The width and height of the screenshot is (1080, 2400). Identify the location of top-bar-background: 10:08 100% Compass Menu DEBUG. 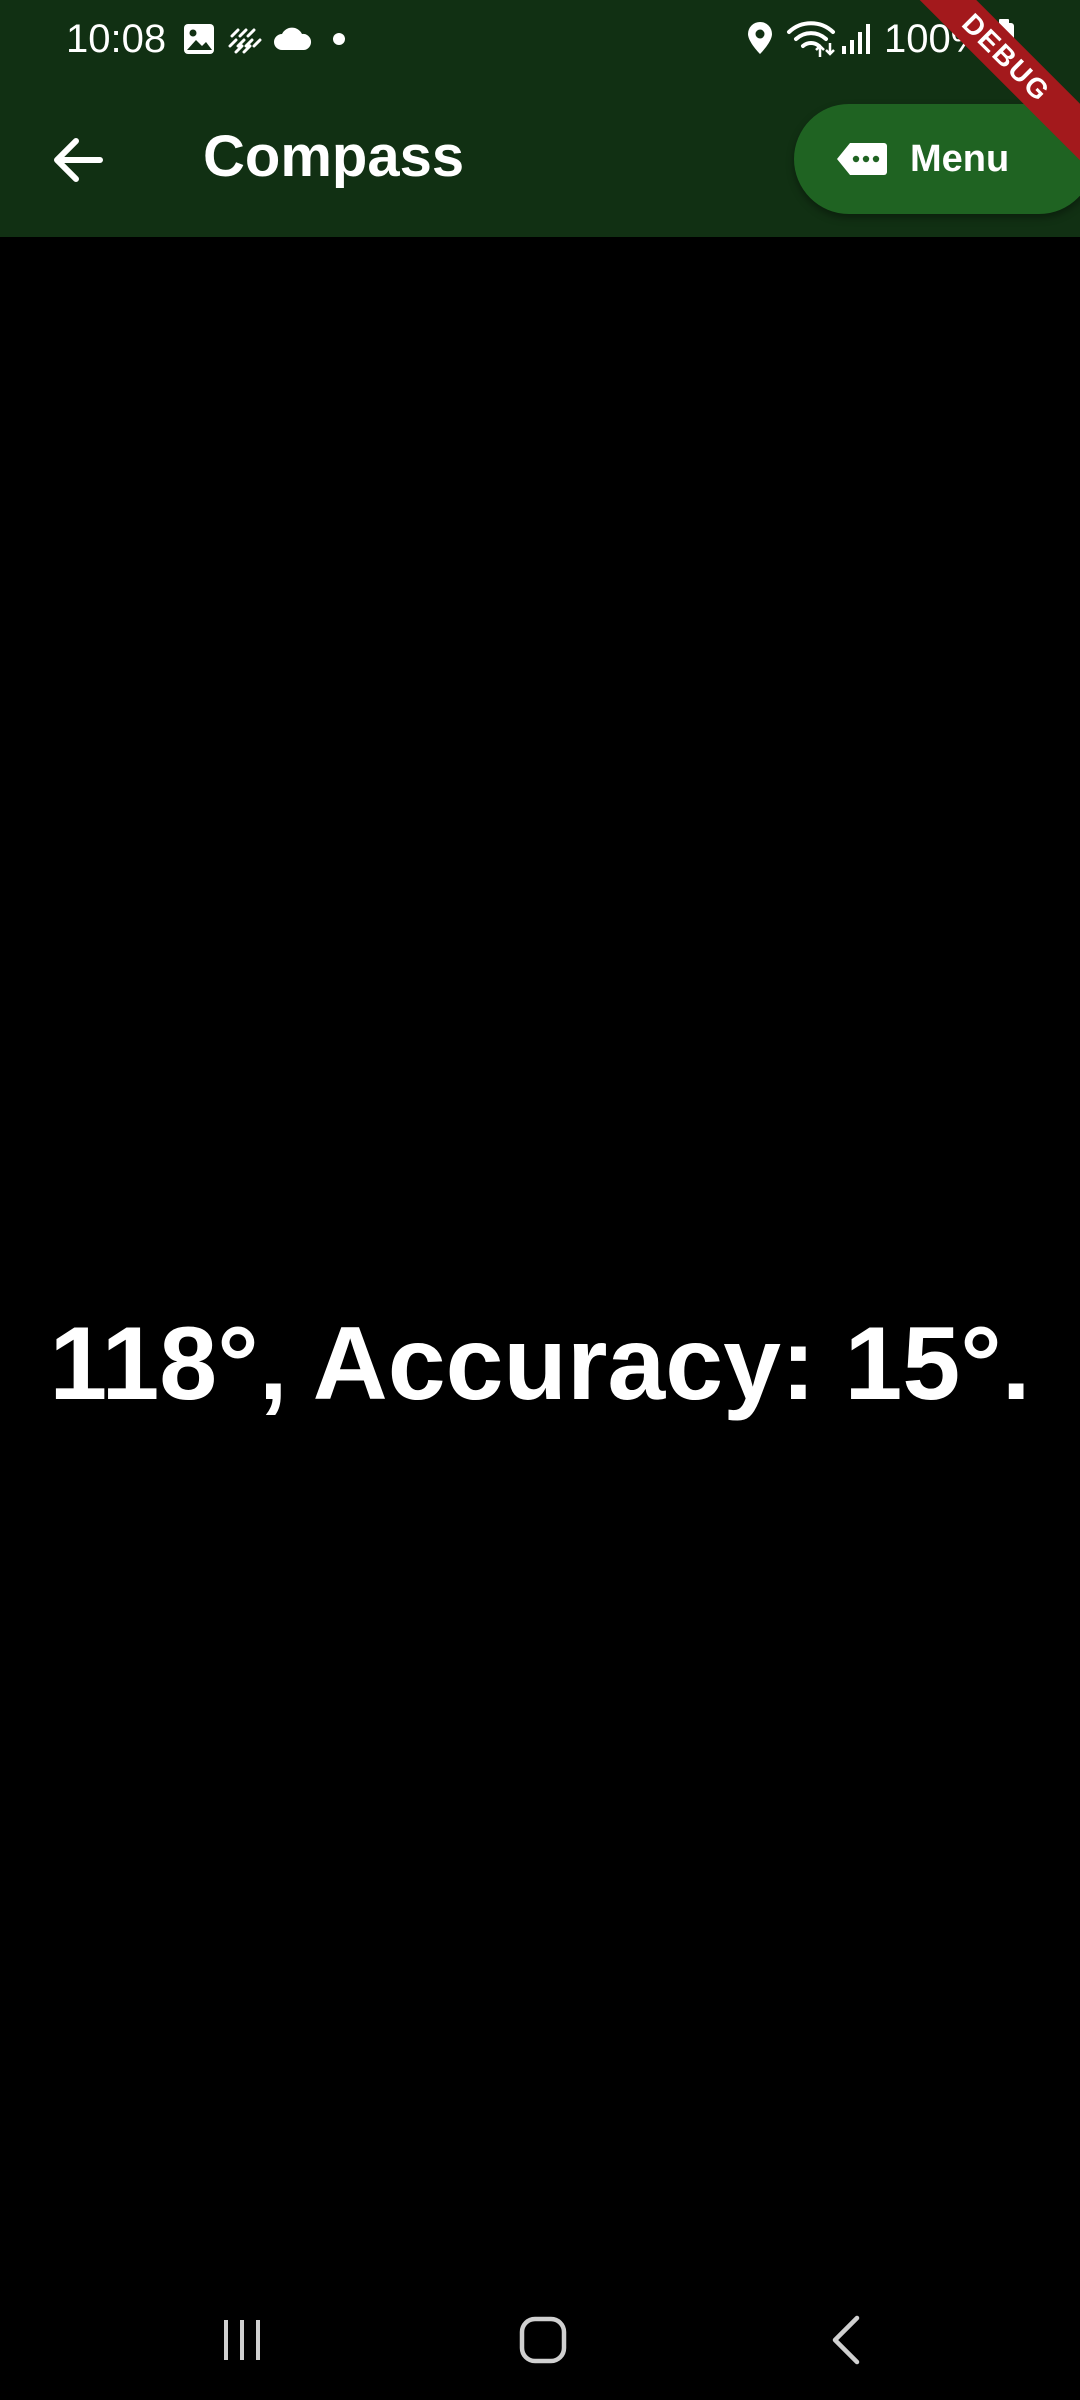
(540, 118).